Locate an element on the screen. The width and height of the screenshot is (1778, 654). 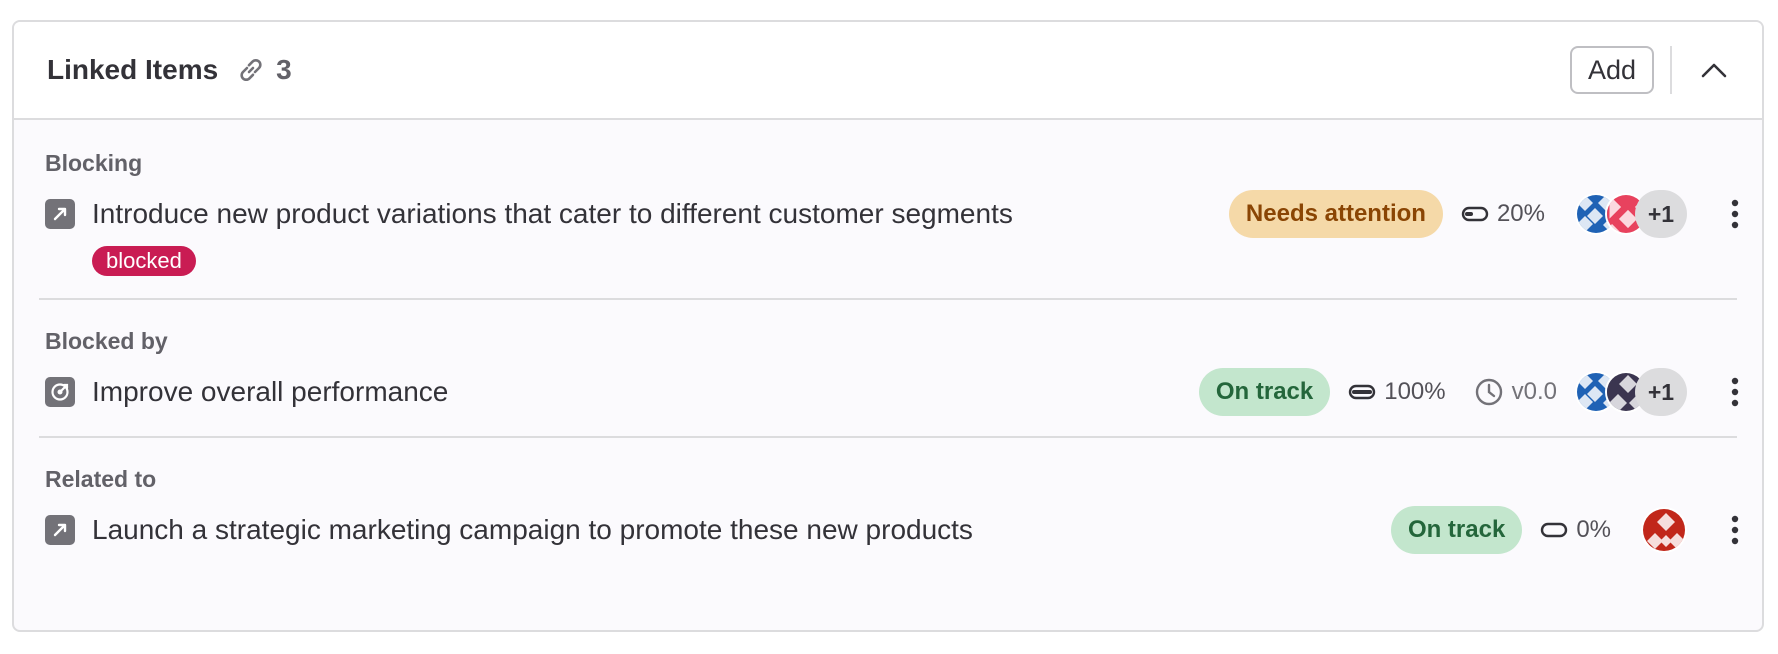
collapse-button is located at coordinates (1714, 70).